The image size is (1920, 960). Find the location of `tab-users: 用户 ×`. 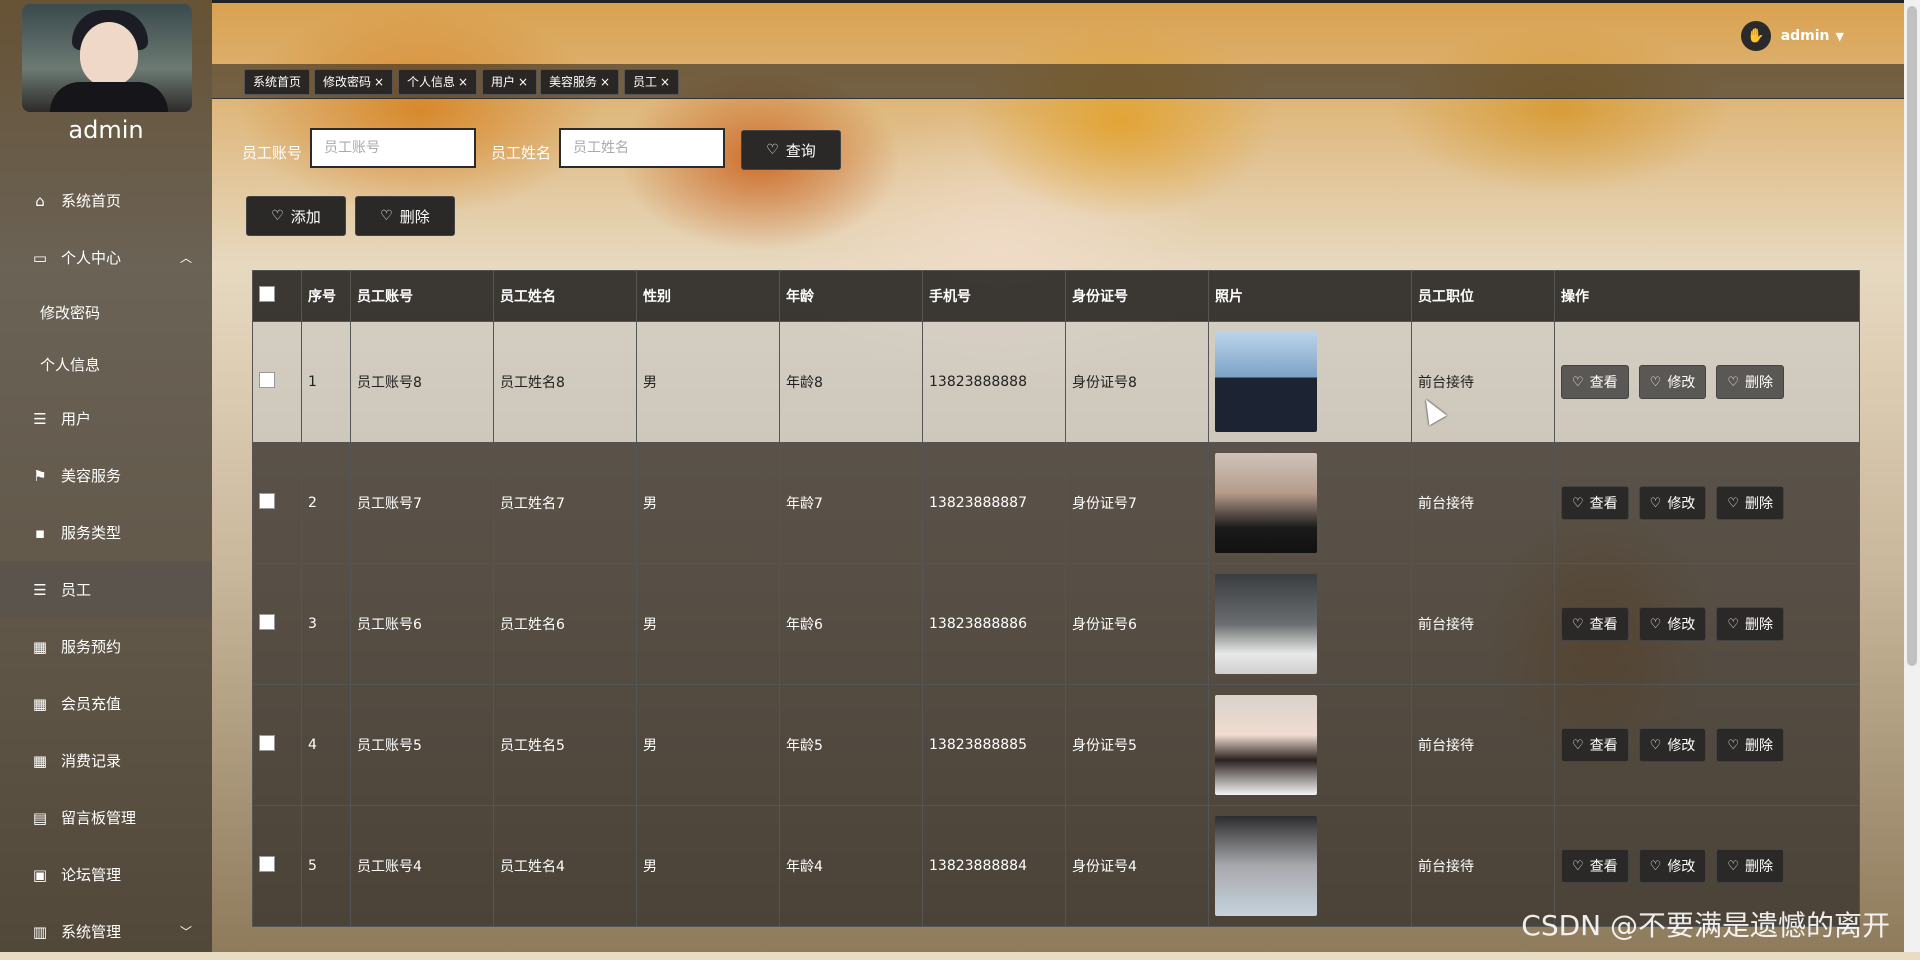

tab-users: 用户 × is located at coordinates (510, 82).